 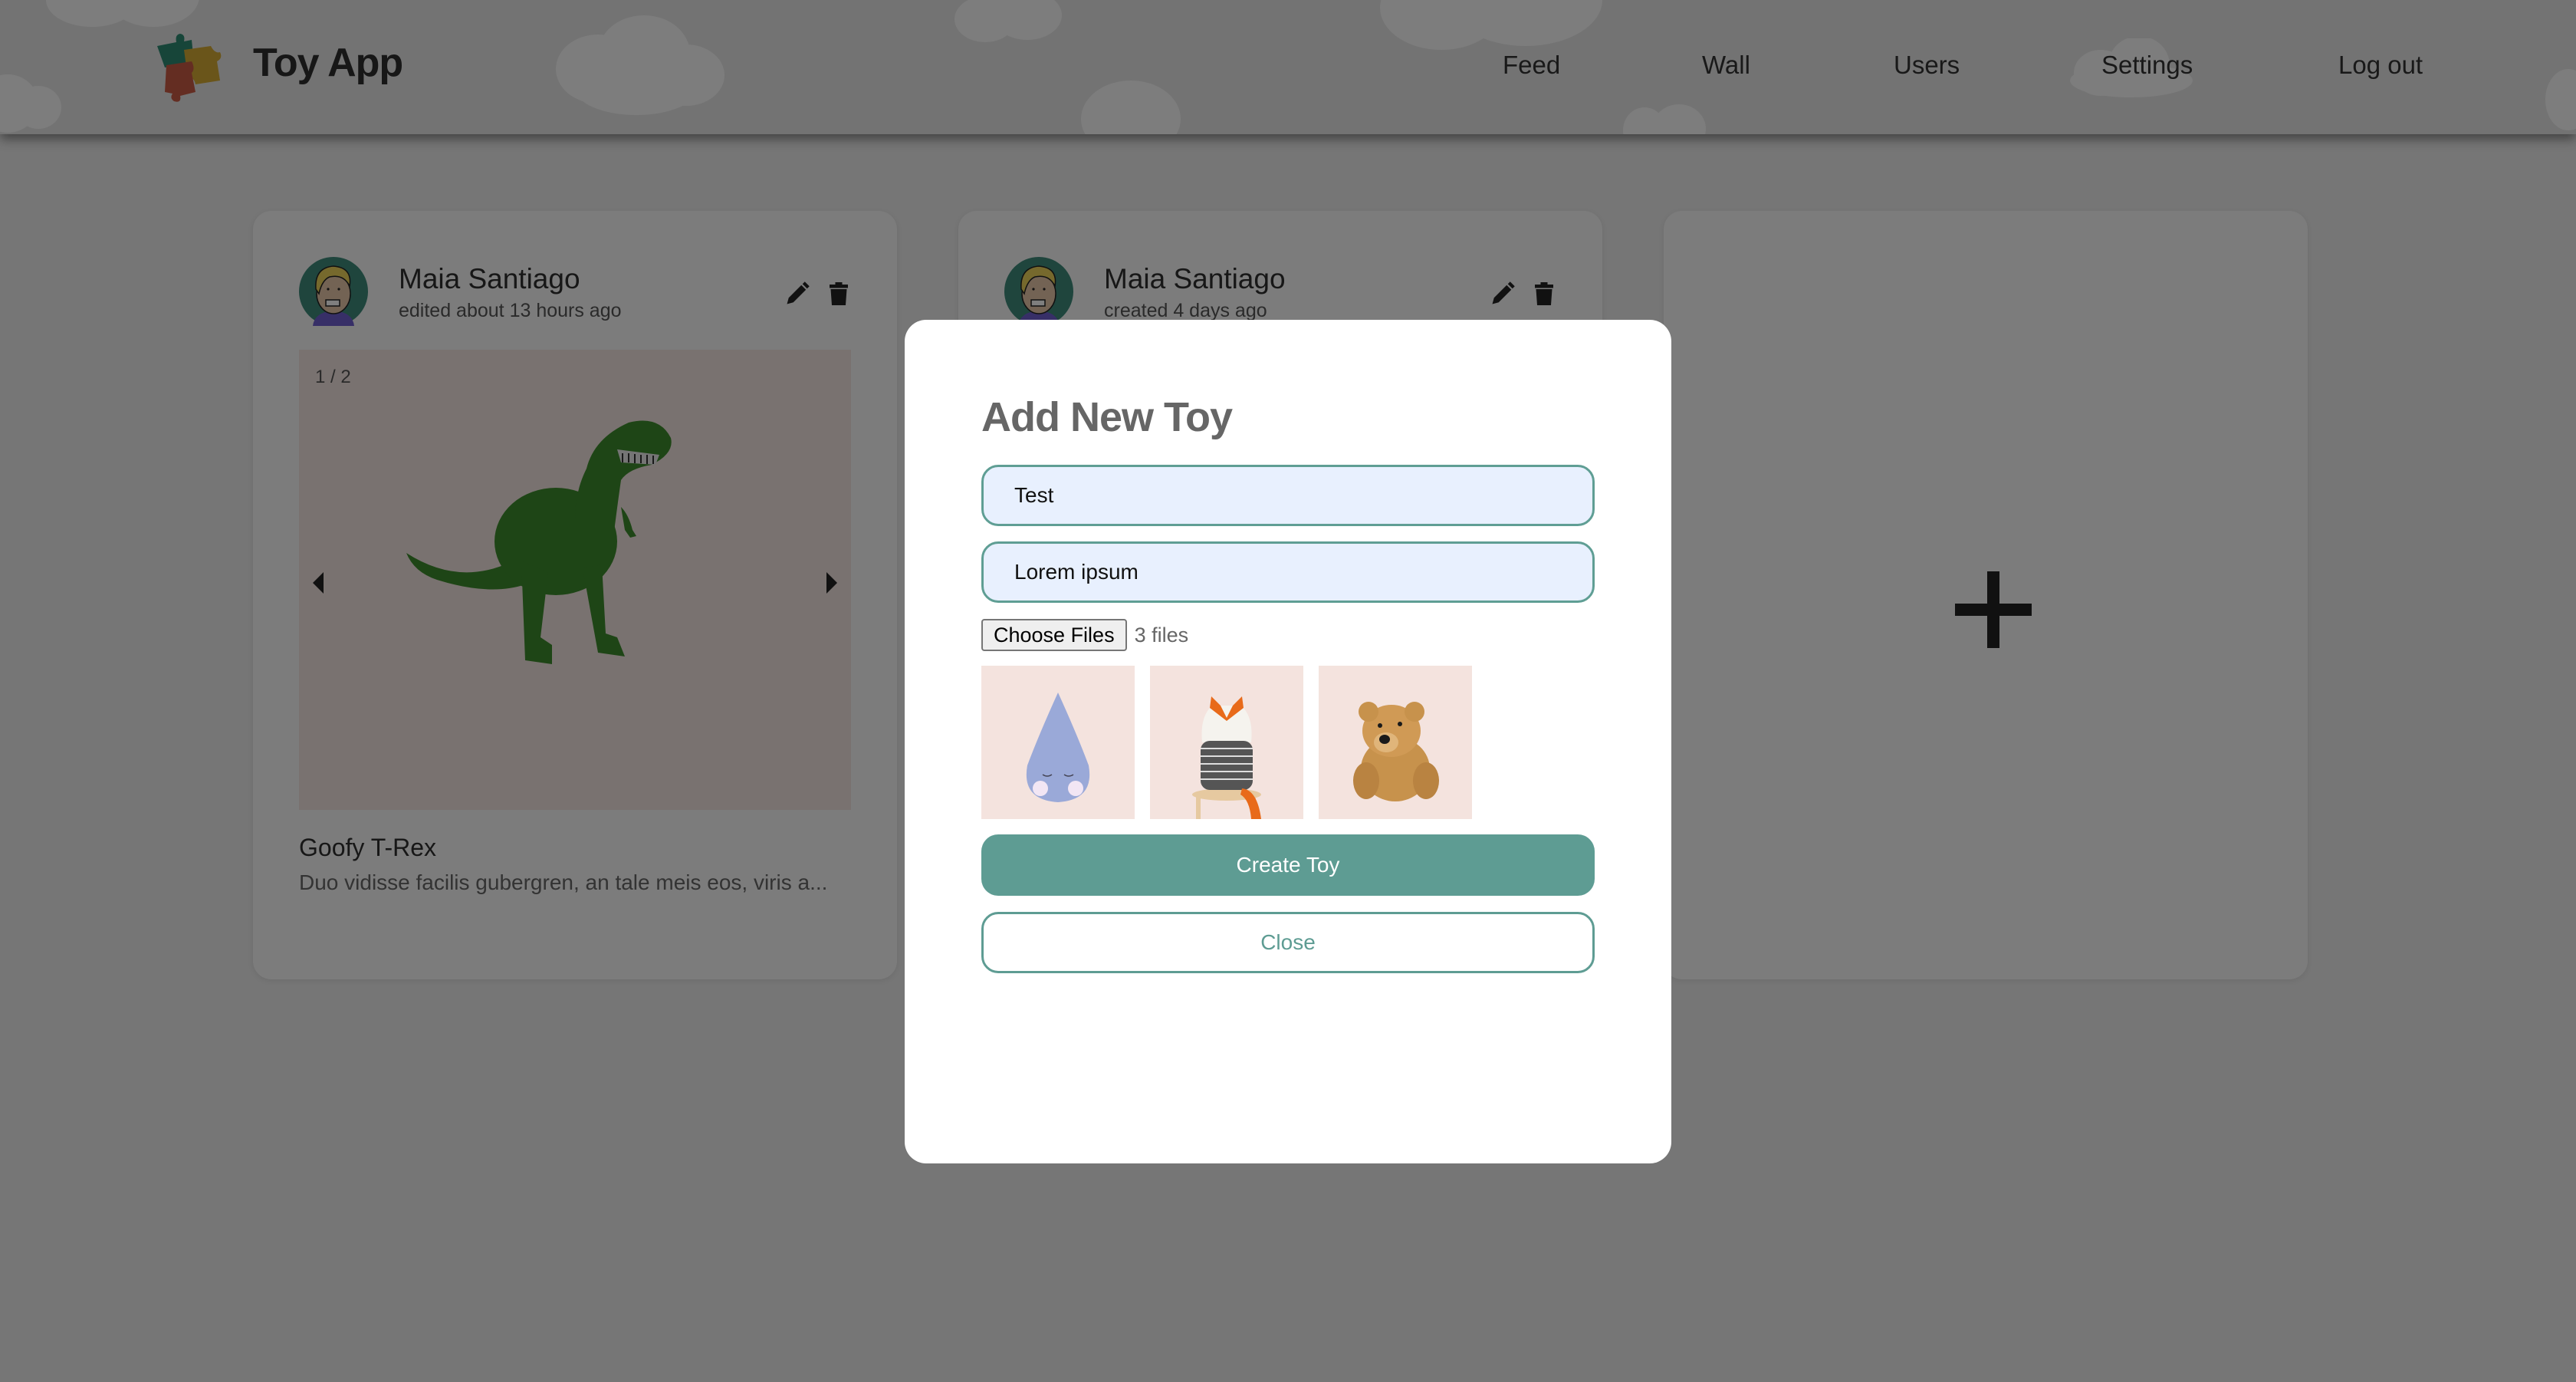 I want to click on toy-description-input, so click(x=1288, y=572).